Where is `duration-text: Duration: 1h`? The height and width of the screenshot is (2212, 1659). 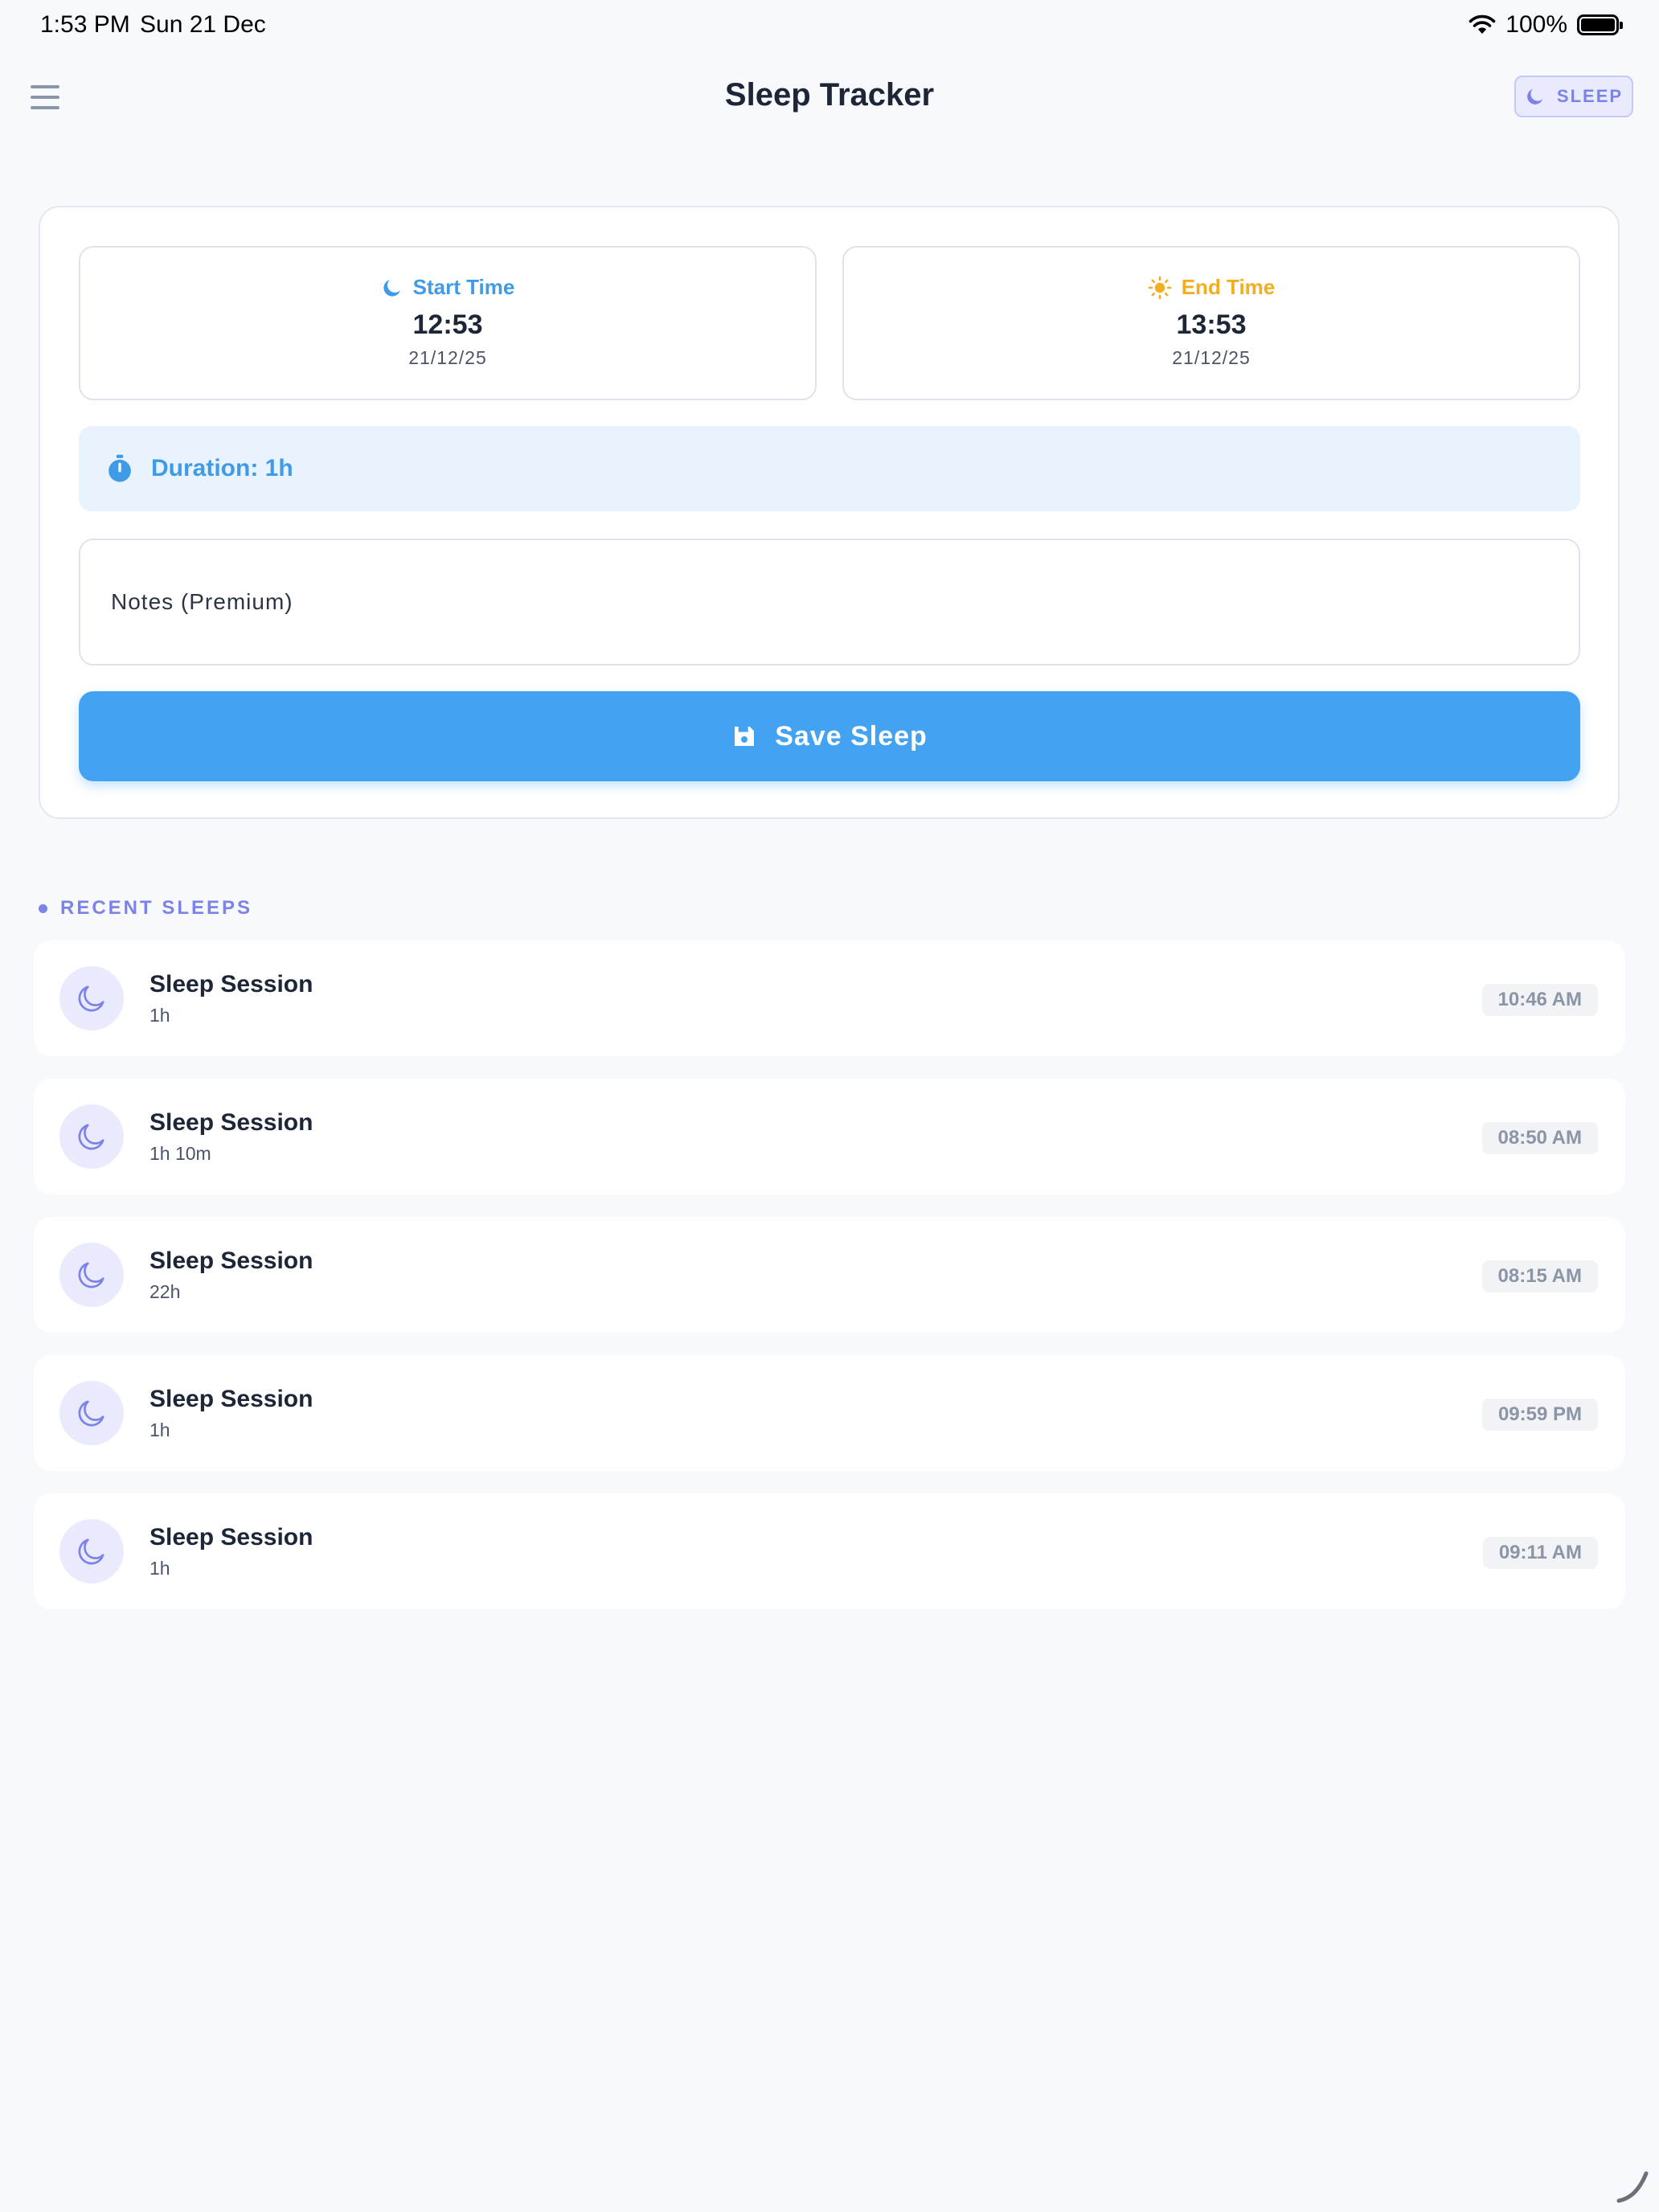
duration-text: Duration: 1h is located at coordinates (222, 468).